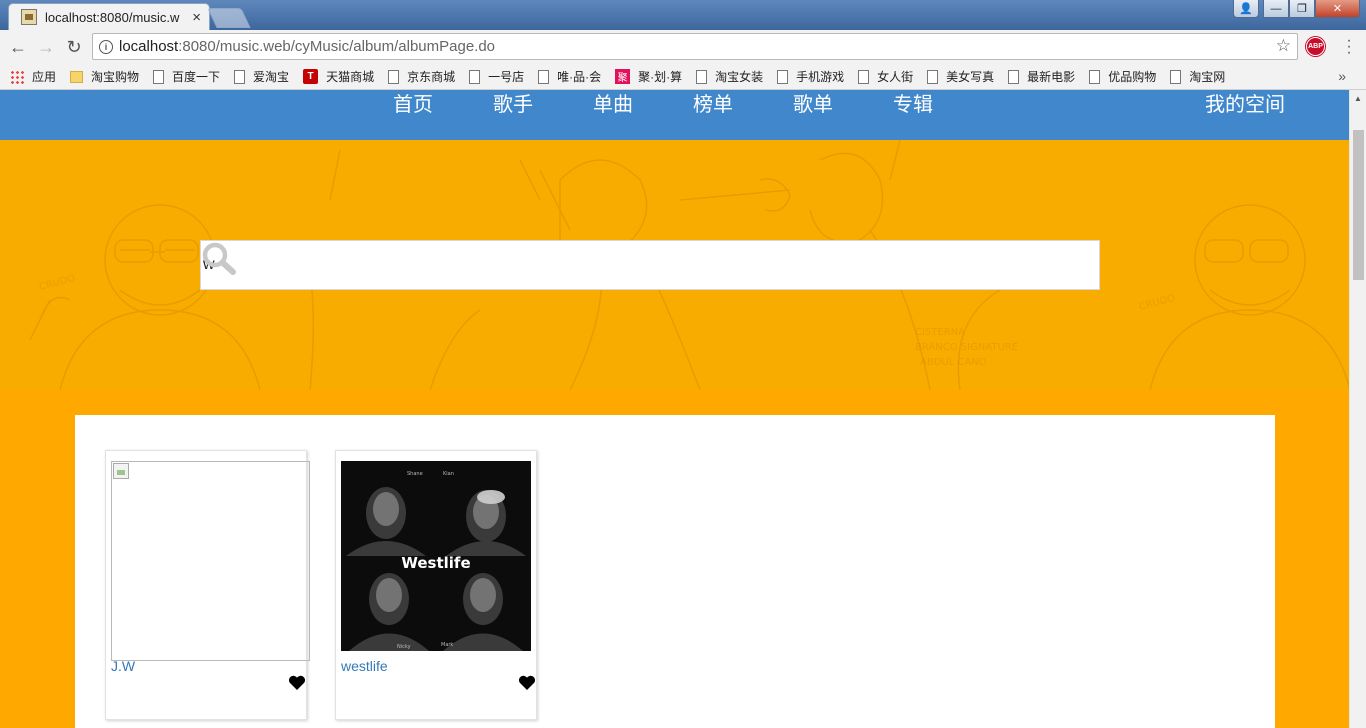 The width and height of the screenshot is (1366, 728). What do you see at coordinates (112, 17) in the screenshot?
I see `tab-title: localhost:8080/music.w` at bounding box center [112, 17].